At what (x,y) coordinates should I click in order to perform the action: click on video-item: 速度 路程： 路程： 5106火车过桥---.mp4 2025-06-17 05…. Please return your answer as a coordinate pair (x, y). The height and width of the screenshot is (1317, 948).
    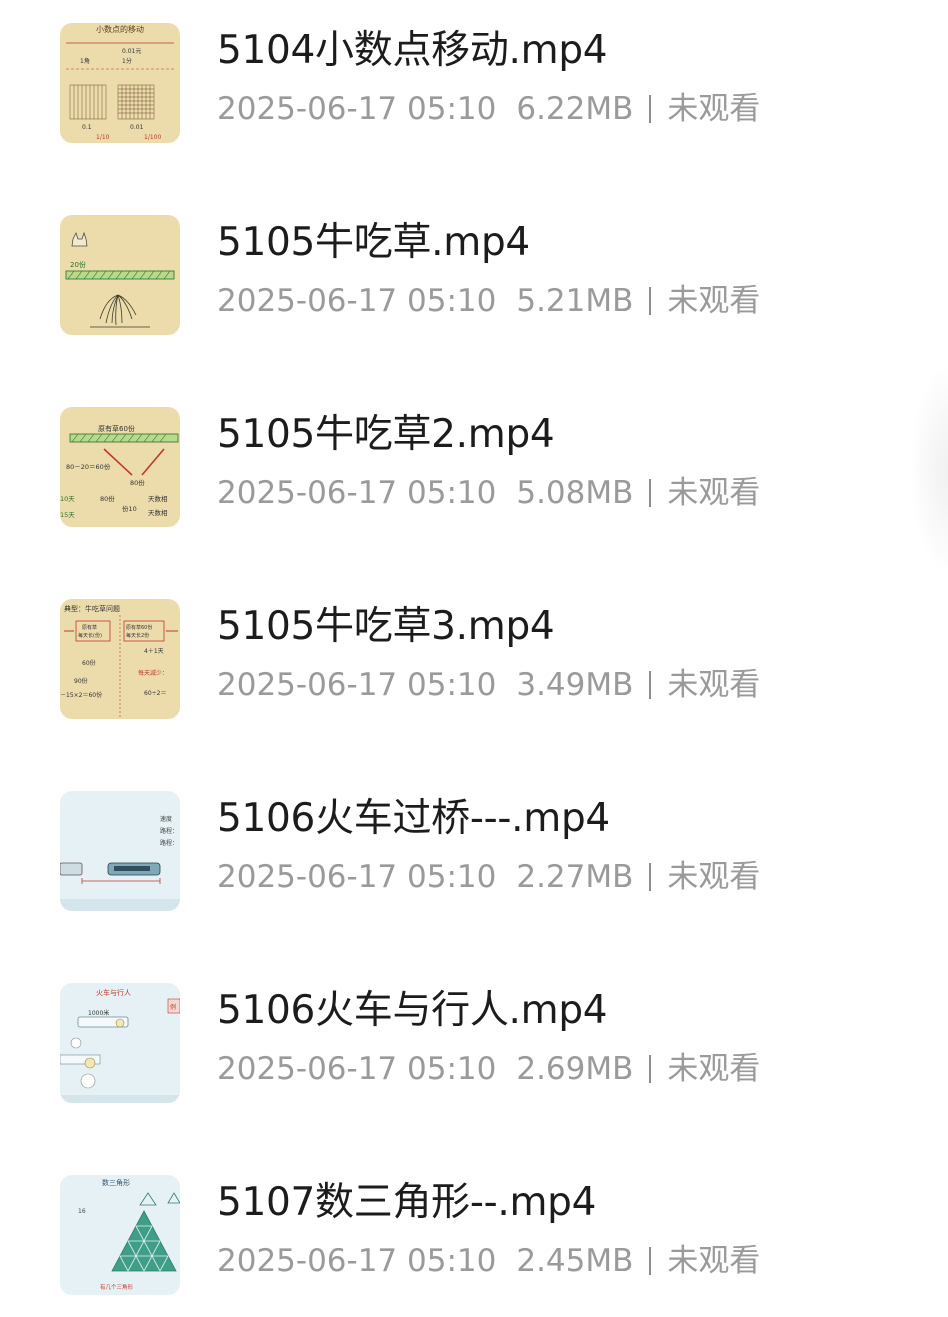
    Looking at the image, I should click on (474, 851).